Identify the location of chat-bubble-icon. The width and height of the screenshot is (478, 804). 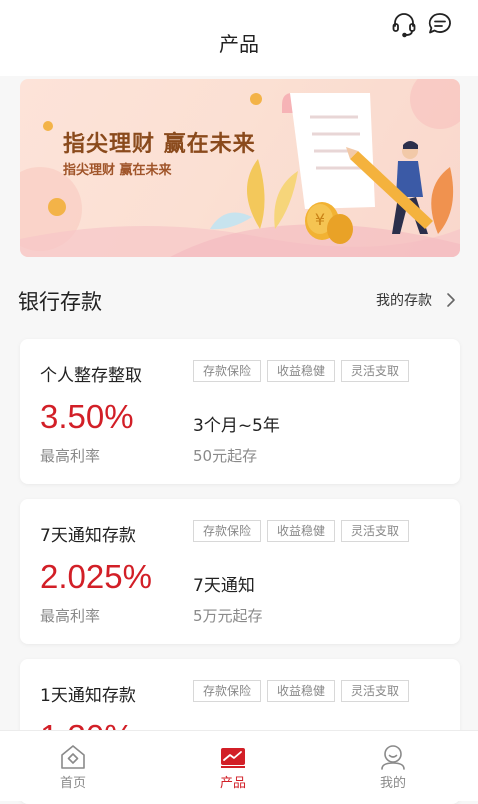
(440, 24).